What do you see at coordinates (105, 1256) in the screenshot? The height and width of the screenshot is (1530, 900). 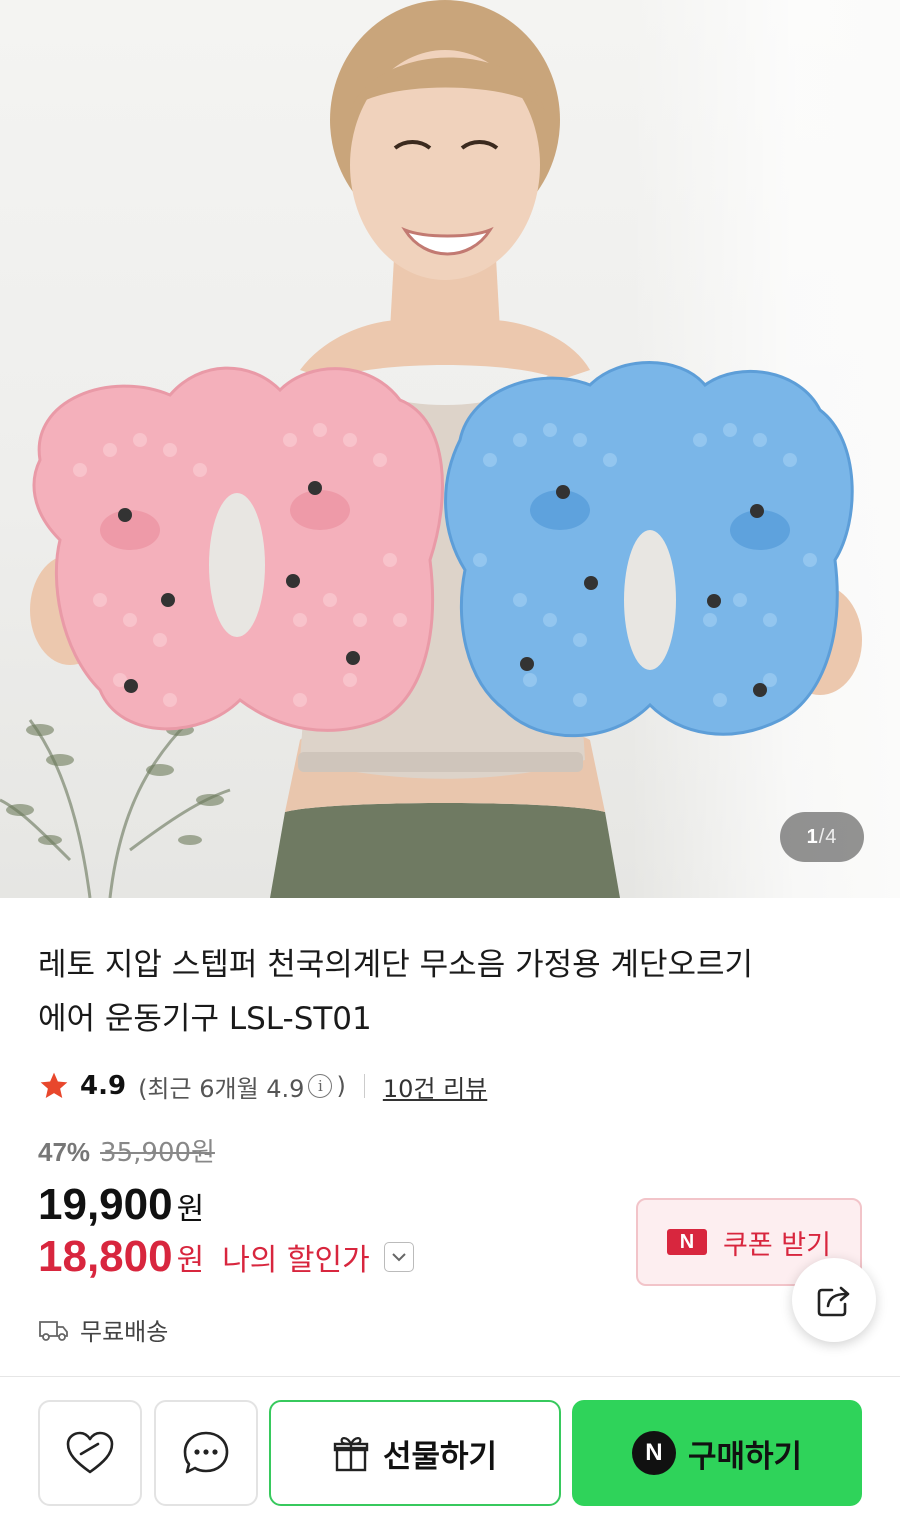 I see `my-price-value: 18,800` at bounding box center [105, 1256].